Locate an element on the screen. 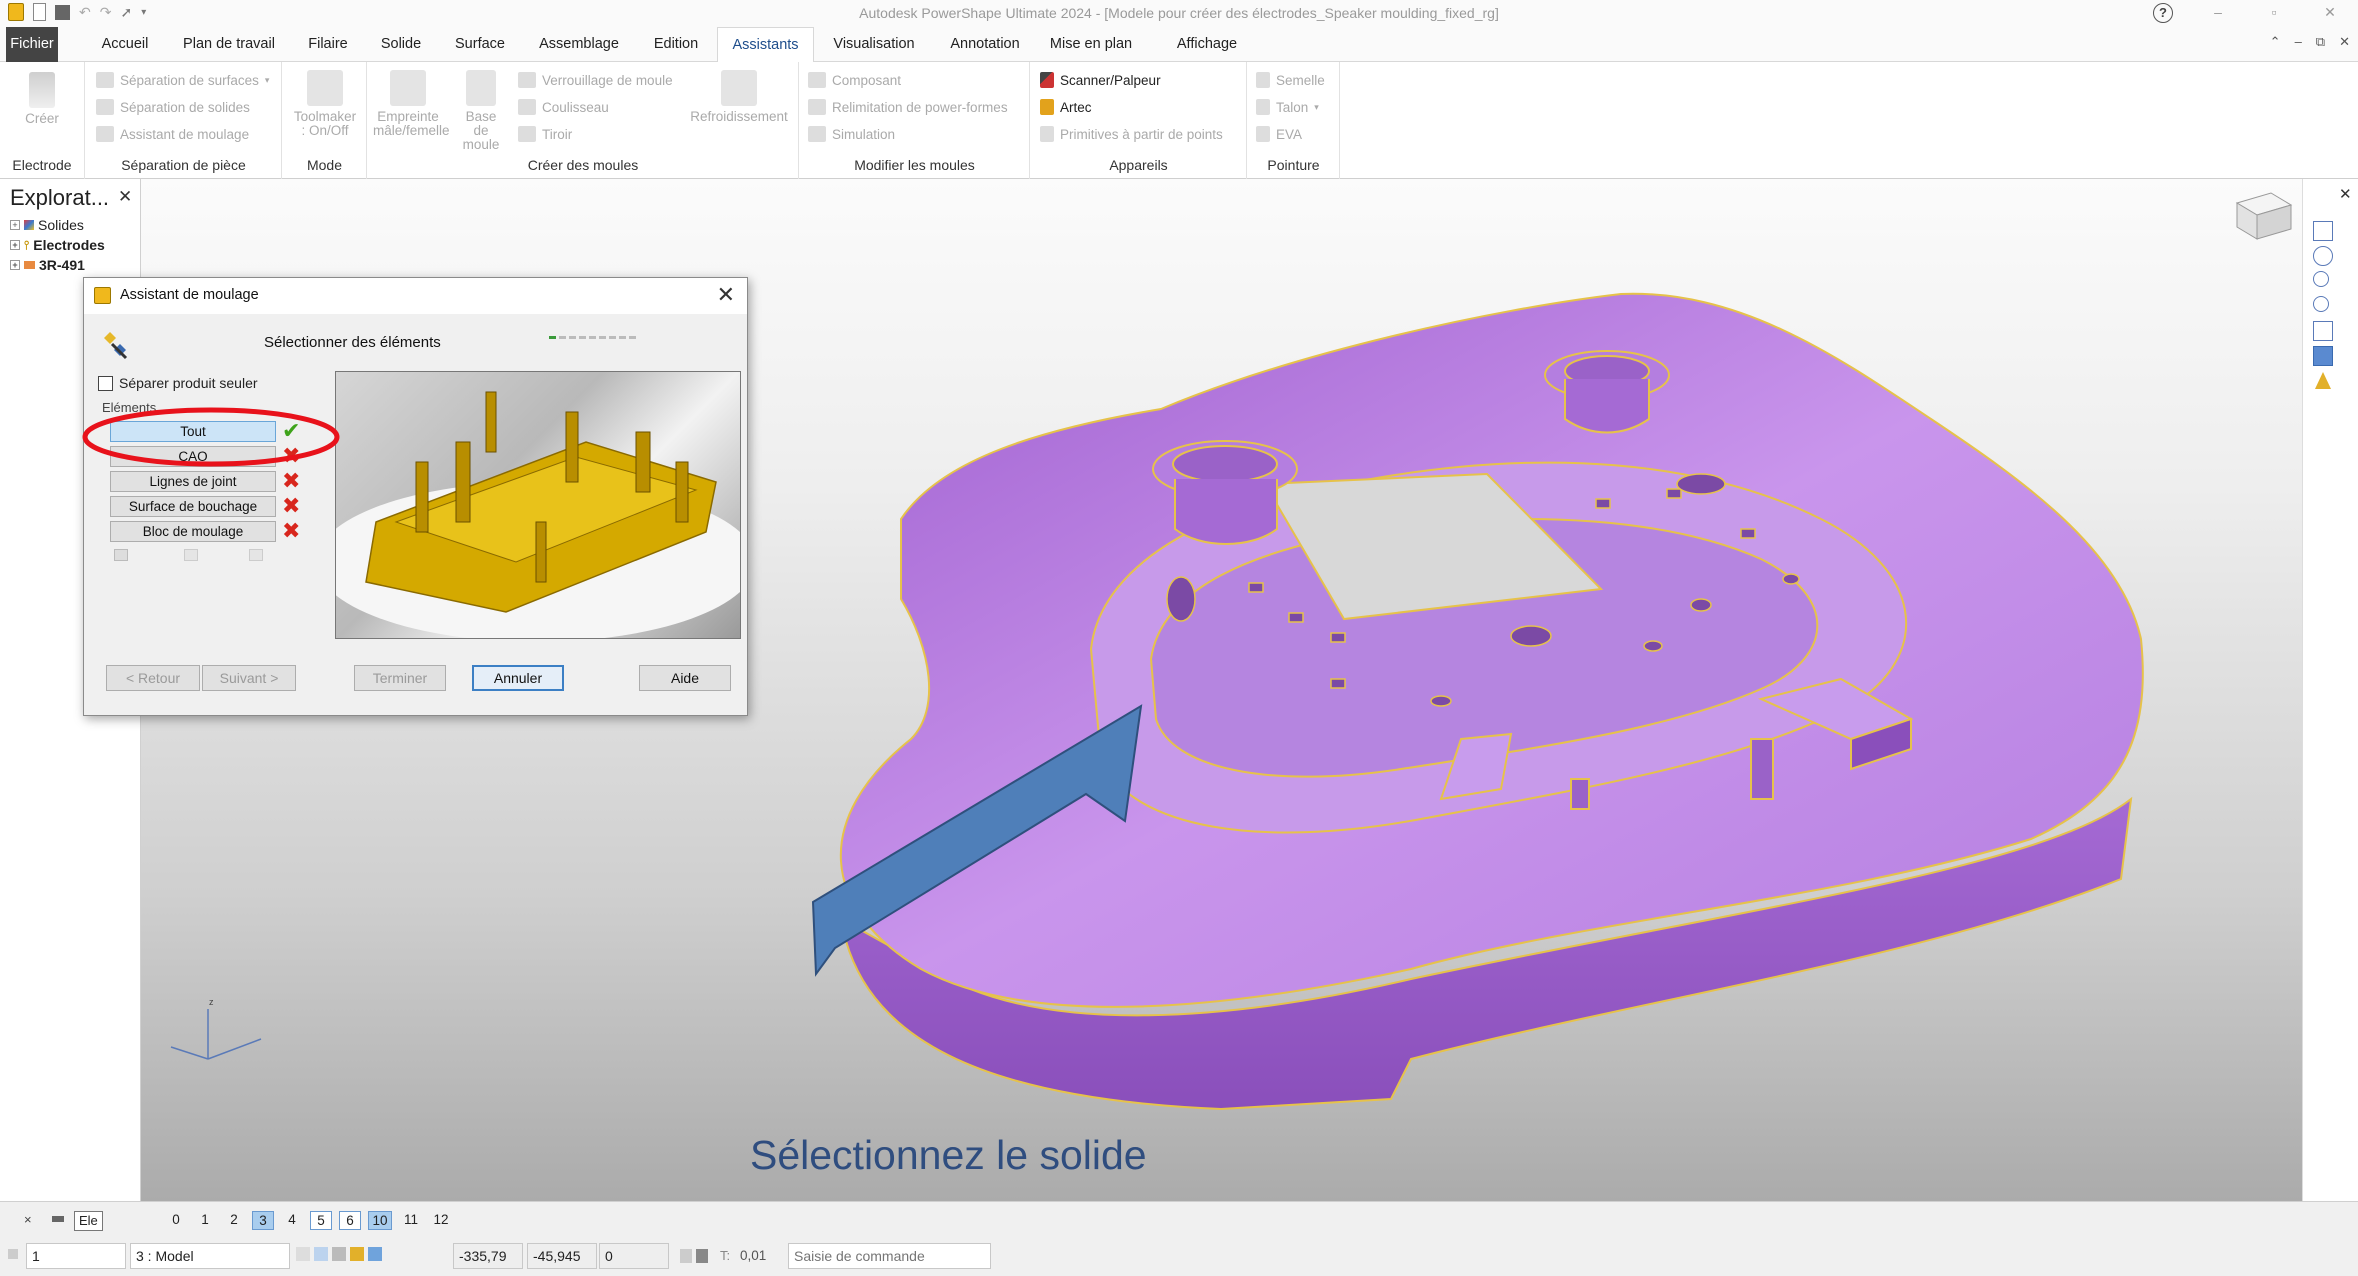 This screenshot has height=1276, width=2358. checkbox-box is located at coordinates (105, 383).